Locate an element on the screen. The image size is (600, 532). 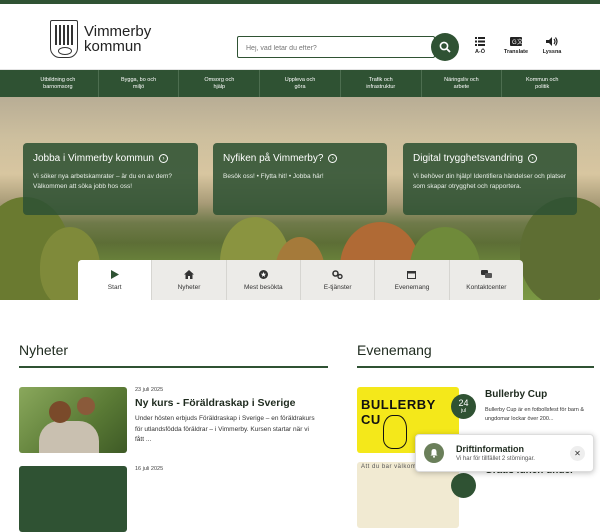
nav-line: barnomsorg is located at coordinates (58, 86).